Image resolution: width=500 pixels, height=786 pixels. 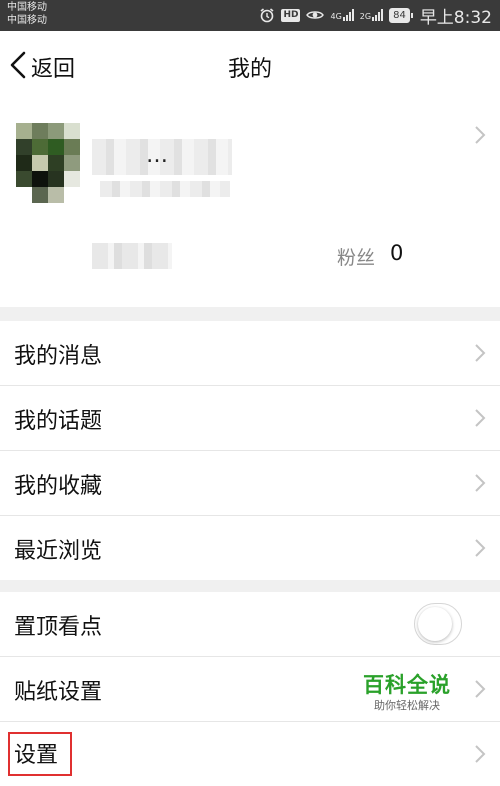 I want to click on menu-item-my-topics: 我的话题, so click(x=250, y=418).